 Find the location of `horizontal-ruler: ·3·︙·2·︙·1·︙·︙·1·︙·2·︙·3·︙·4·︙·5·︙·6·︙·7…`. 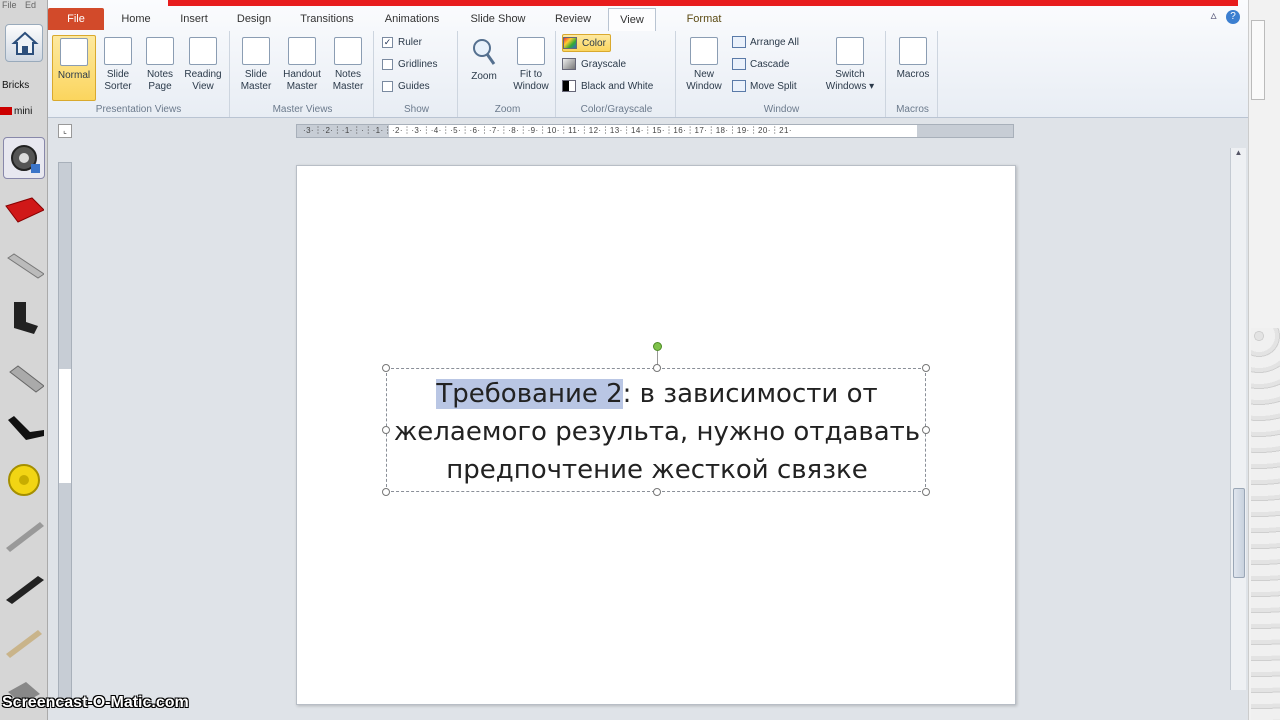

horizontal-ruler: ·3·︙·2·︙·1·︙·︙·1·︙·2·︙·3·︙·4·︙·5·︙·6·︙·7… is located at coordinates (655, 131).